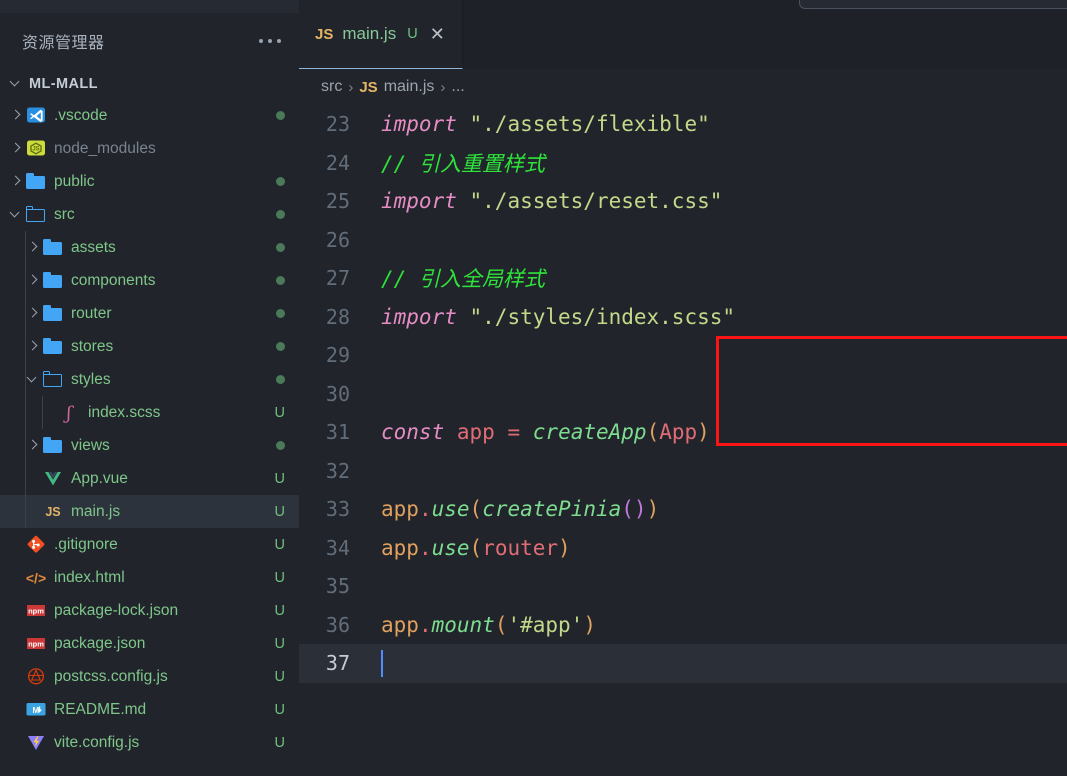 The image size is (1067, 776). What do you see at coordinates (279, 610) in the screenshot?
I see `git-status-badge: U` at bounding box center [279, 610].